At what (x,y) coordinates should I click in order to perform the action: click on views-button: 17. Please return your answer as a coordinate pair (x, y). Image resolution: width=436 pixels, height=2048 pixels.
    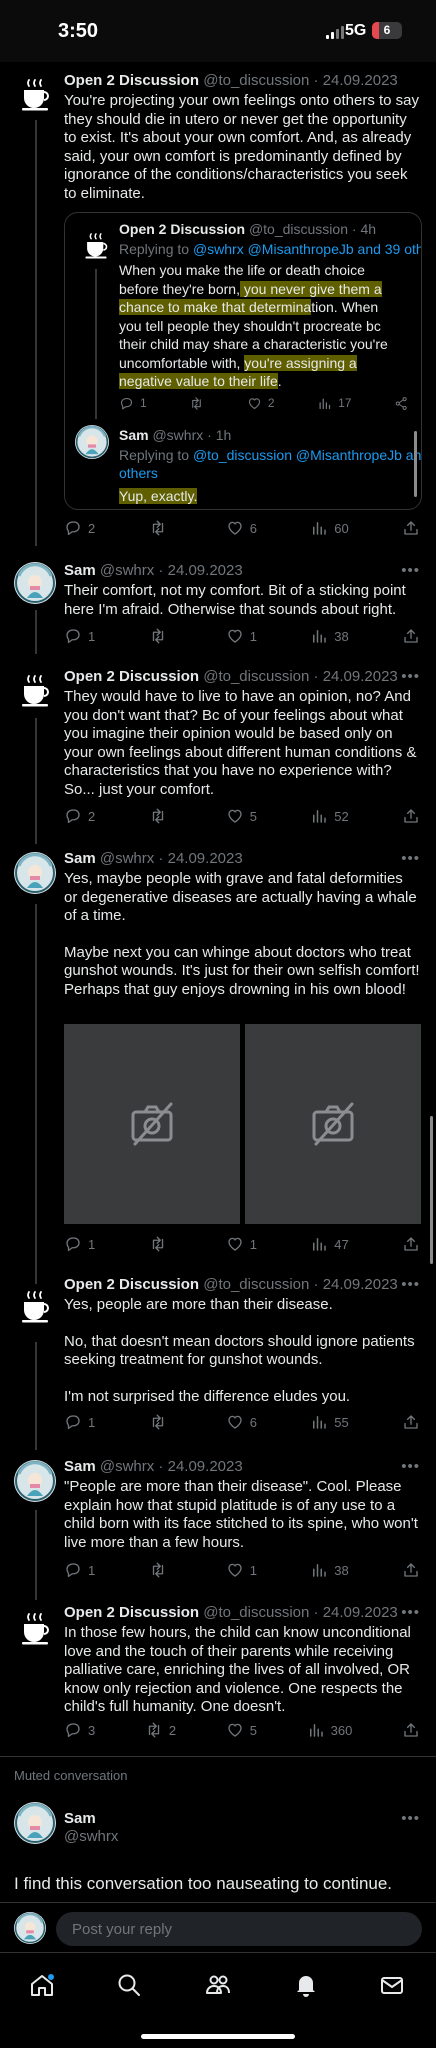
    Looking at the image, I should click on (334, 403).